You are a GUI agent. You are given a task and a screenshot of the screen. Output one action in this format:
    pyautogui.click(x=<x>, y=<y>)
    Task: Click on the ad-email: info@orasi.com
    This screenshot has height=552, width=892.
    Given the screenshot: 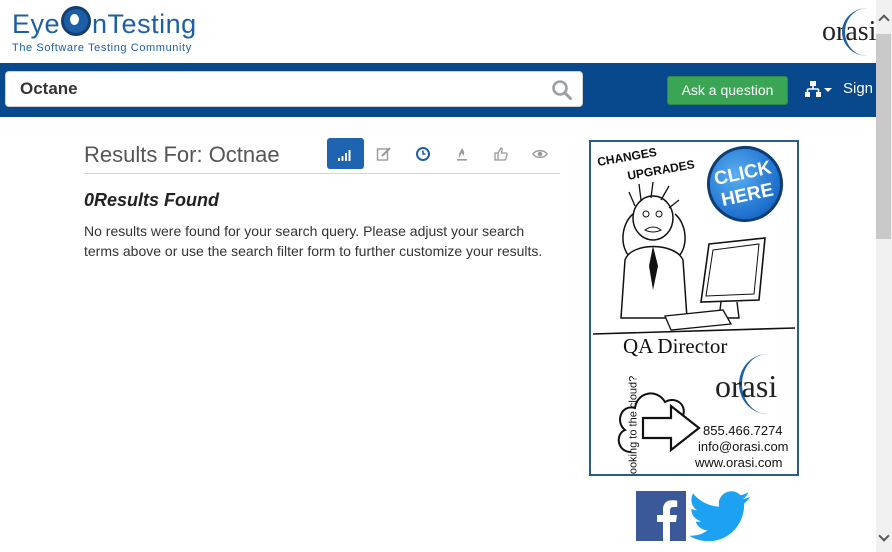 What is the action you would take?
    pyautogui.click(x=743, y=446)
    